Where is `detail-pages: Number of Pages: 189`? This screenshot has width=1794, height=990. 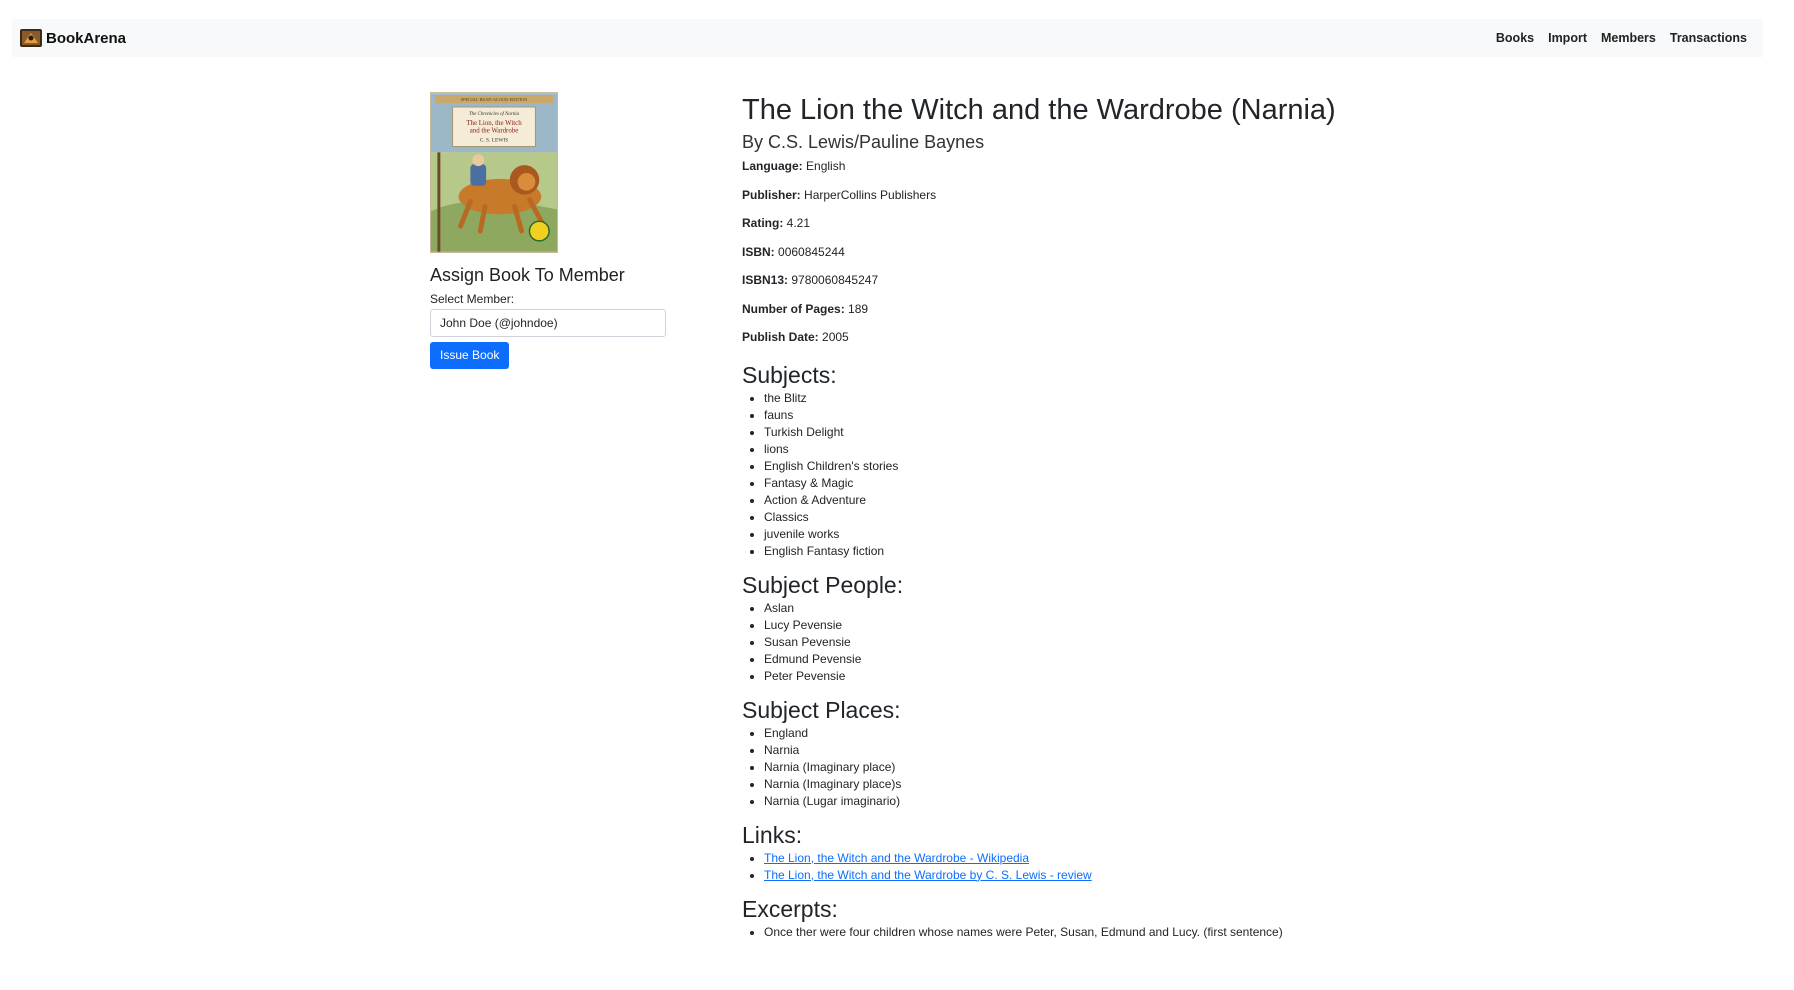 detail-pages: Number of Pages: 189 is located at coordinates (805, 308).